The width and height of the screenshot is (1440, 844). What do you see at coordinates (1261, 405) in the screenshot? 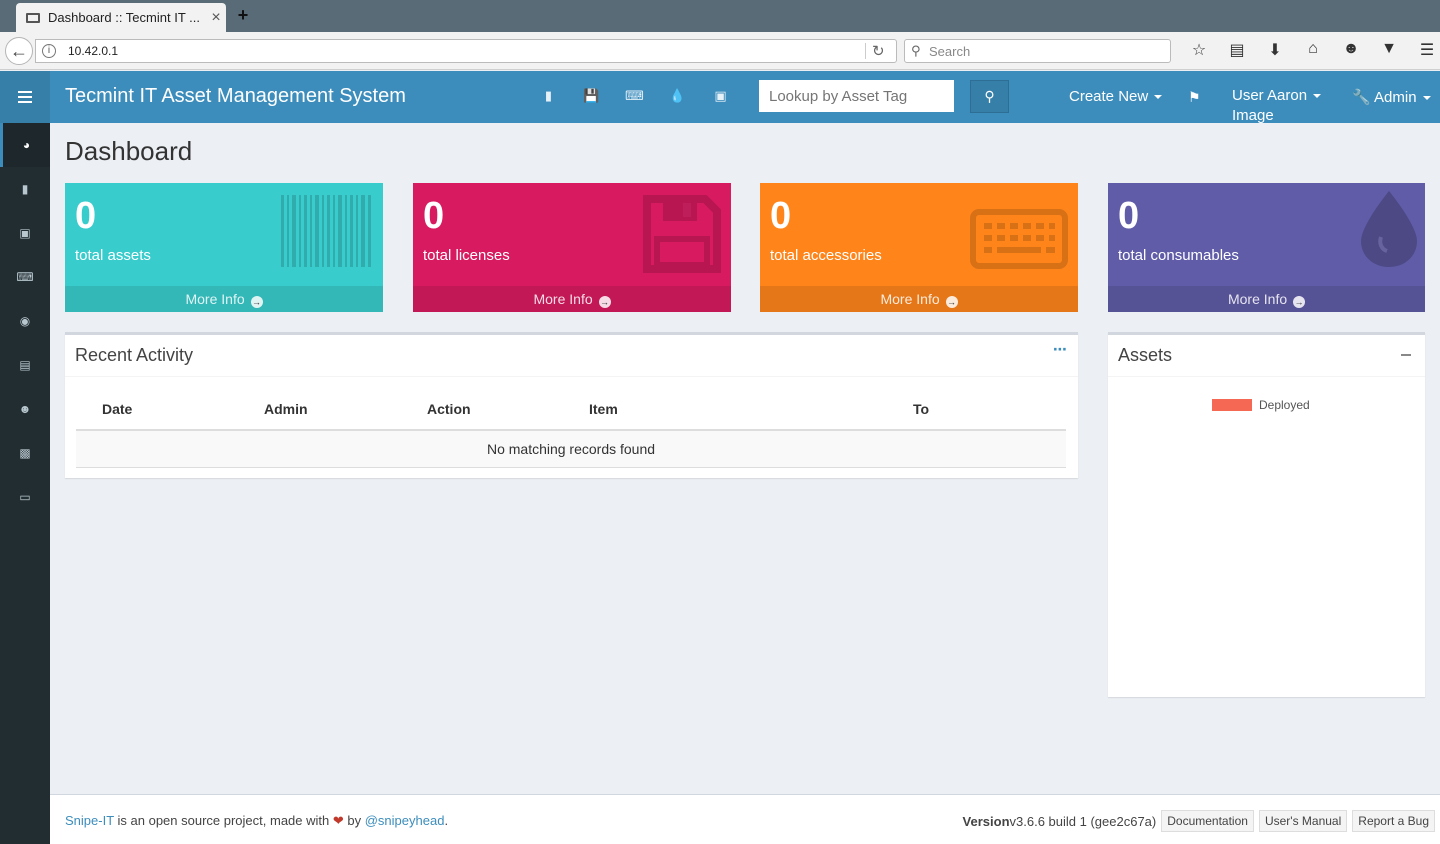
I see `assets-chart-legend: Deployed` at bounding box center [1261, 405].